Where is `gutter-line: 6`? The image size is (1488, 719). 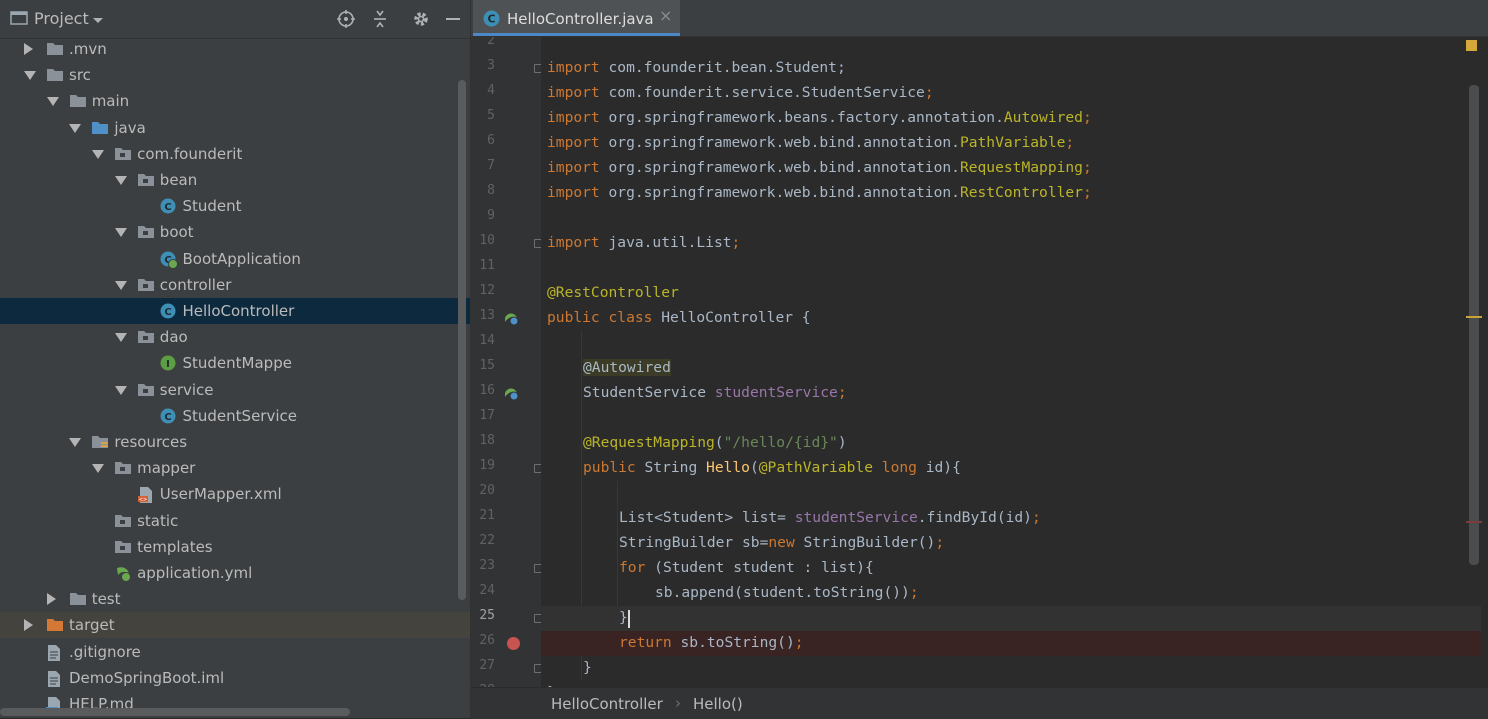 gutter-line: 6 is located at coordinates (506, 143).